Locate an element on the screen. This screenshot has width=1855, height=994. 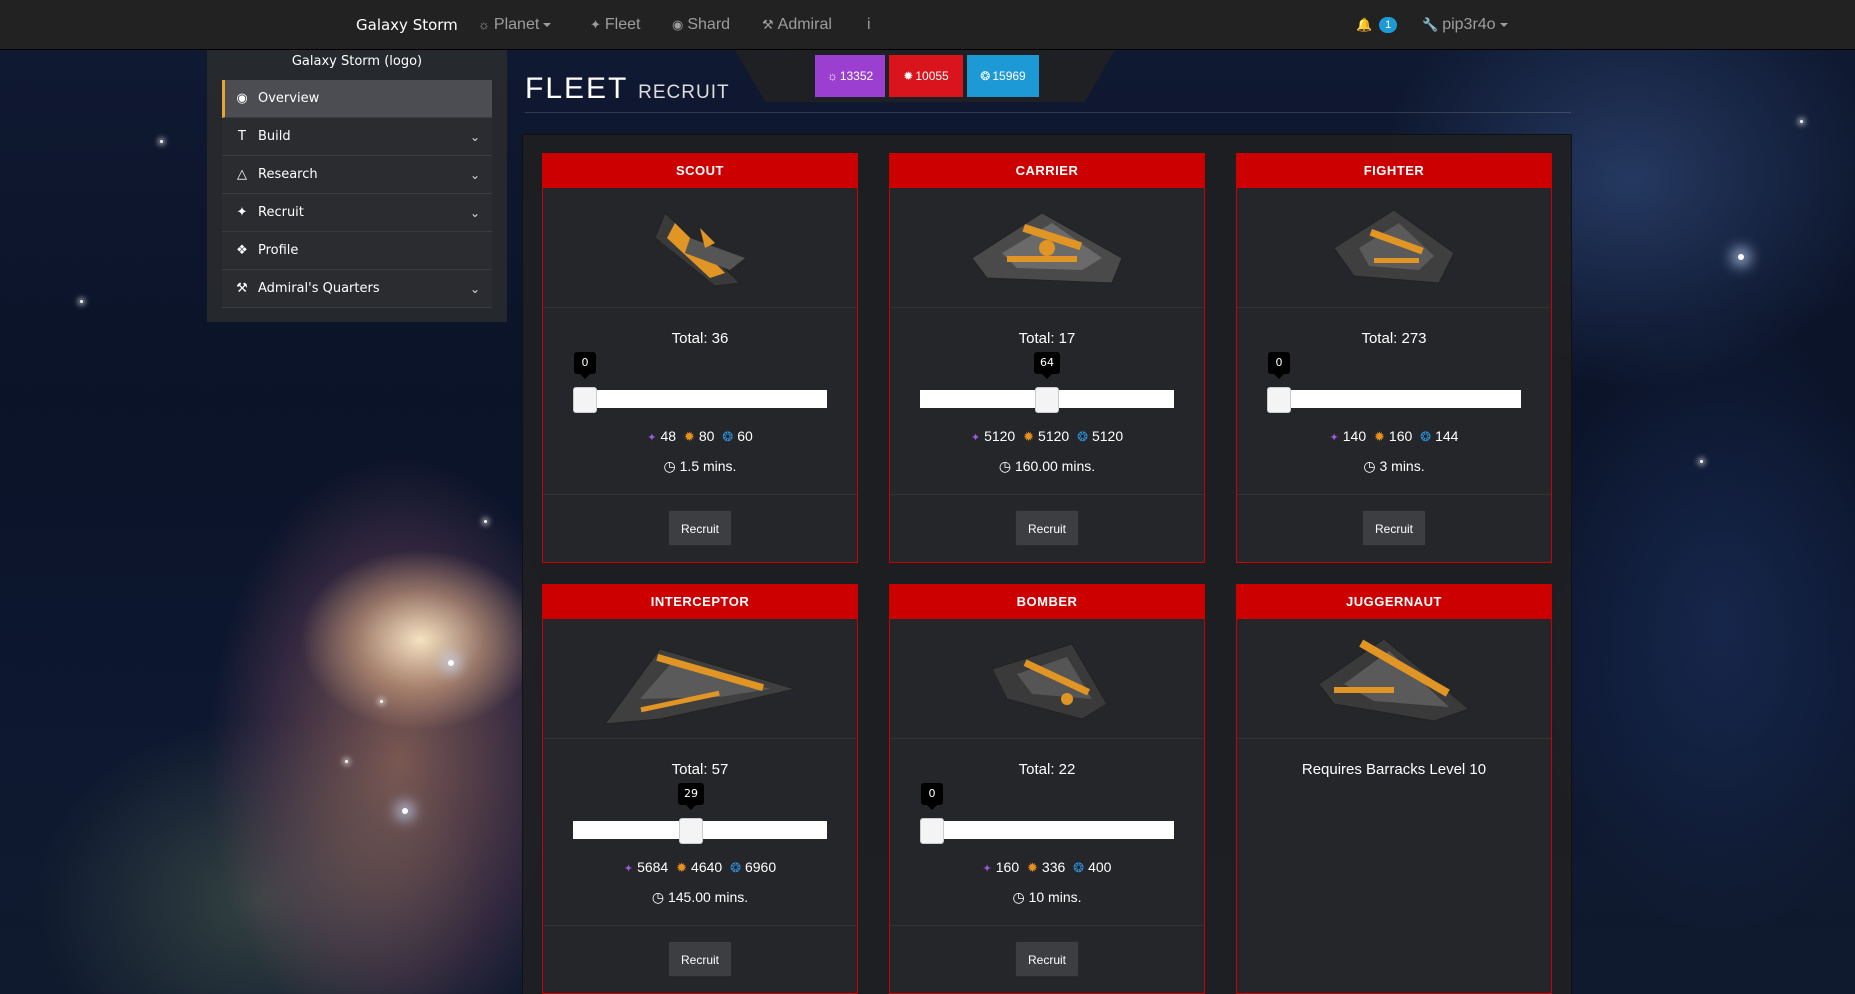
fighter-ship-icon is located at coordinates (1394, 246).